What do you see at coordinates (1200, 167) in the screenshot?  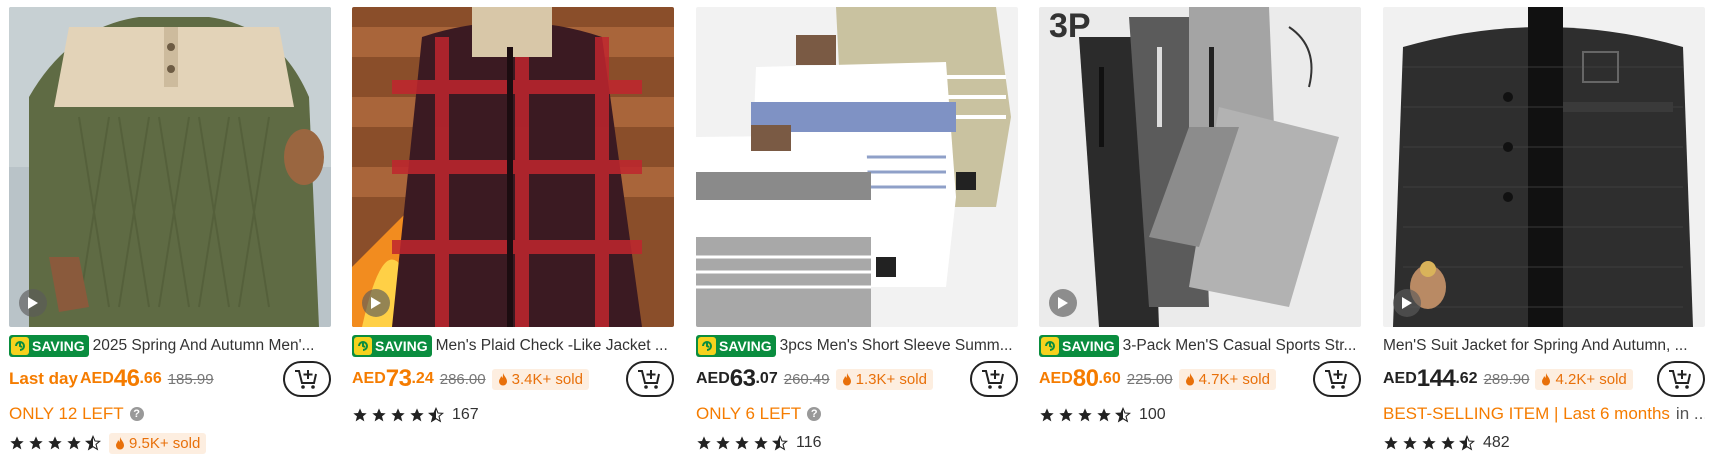 I see `product-image-sweatpants: 3P` at bounding box center [1200, 167].